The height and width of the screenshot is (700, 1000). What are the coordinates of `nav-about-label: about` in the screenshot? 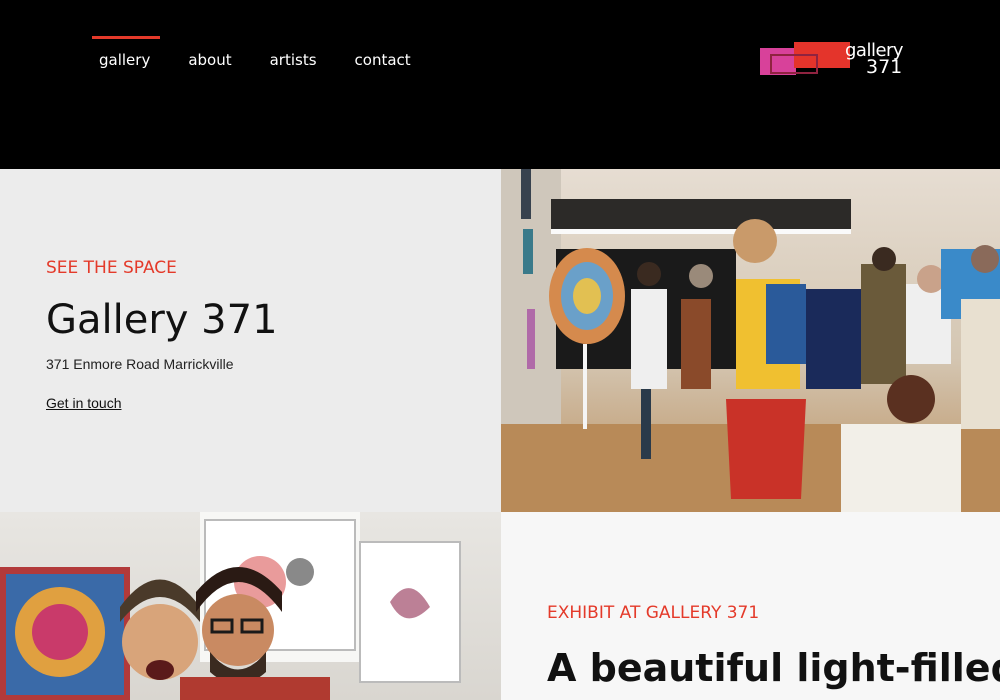 It's located at (210, 60).